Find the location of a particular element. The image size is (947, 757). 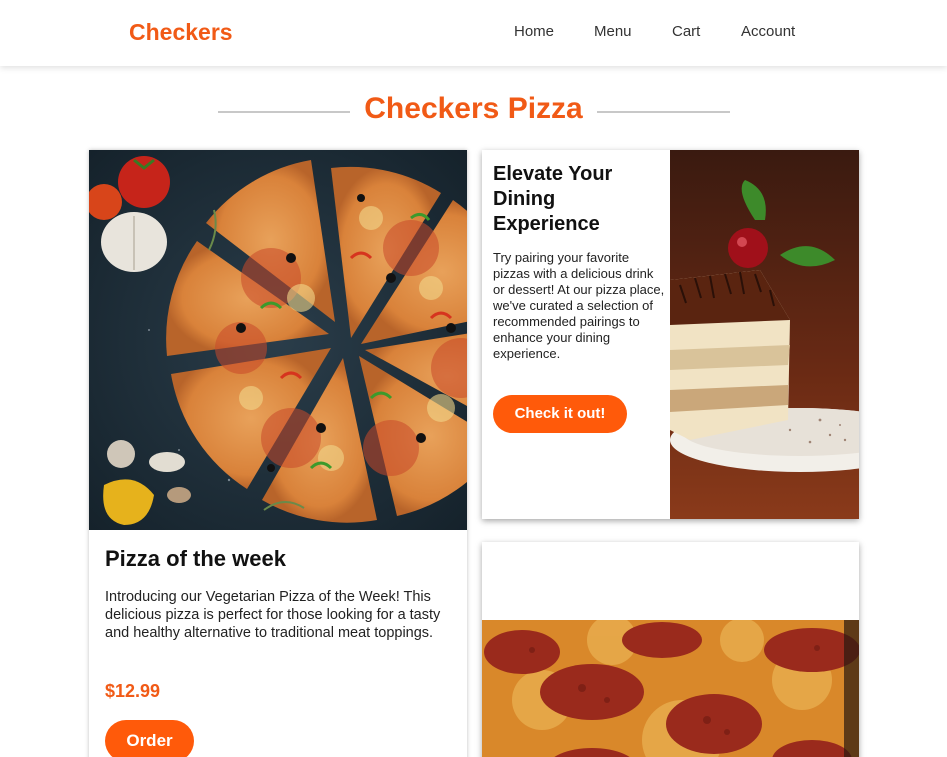

brand-logo: Checkers is located at coordinates (181, 32).